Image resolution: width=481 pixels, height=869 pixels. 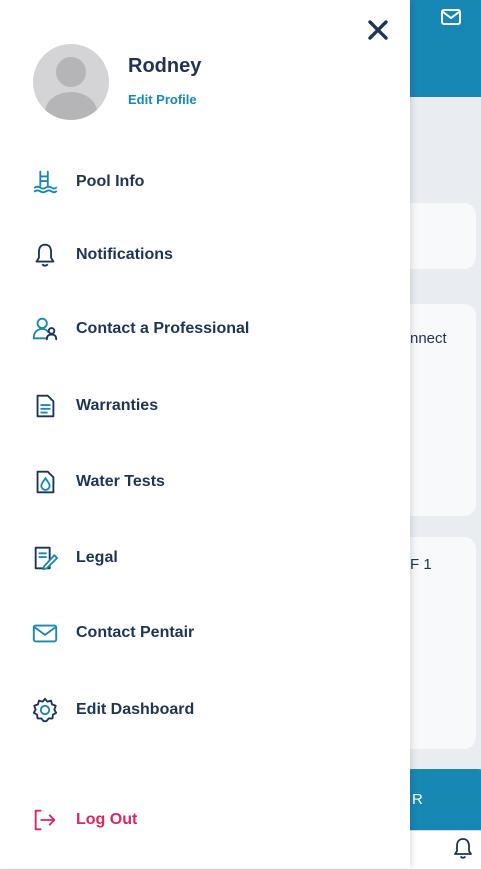 I want to click on menu-item-label: Contact a Professional, so click(x=163, y=328).